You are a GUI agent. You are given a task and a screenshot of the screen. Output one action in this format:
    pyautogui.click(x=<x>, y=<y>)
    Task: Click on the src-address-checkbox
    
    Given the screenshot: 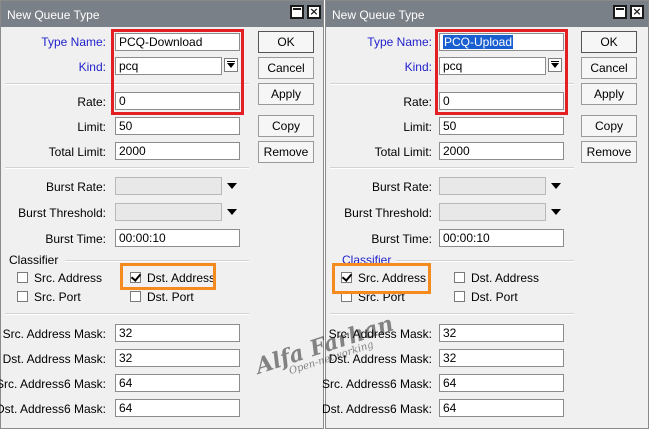 What is the action you would take?
    pyautogui.click(x=22, y=277)
    